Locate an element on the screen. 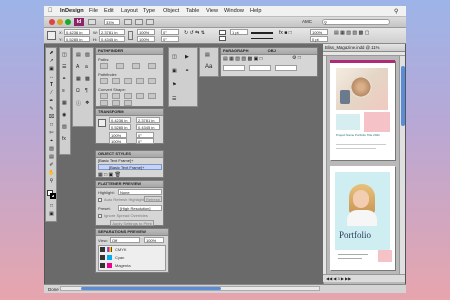 The height and width of the screenshot is (300, 450). cell-styles-icon: ▩ is located at coordinates (87, 79).